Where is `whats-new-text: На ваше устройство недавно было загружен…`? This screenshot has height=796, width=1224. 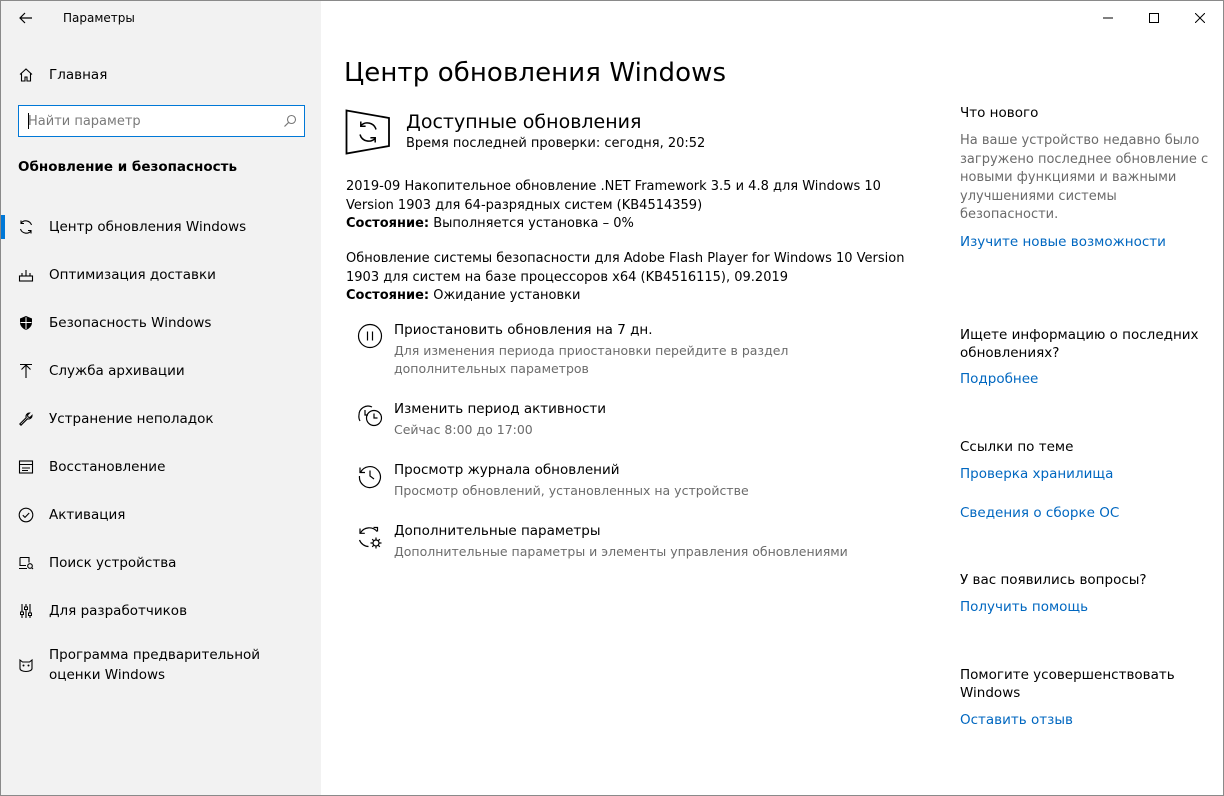 whats-new-text: На ваше устройство недавно было загружен… is located at coordinates (1084, 177).